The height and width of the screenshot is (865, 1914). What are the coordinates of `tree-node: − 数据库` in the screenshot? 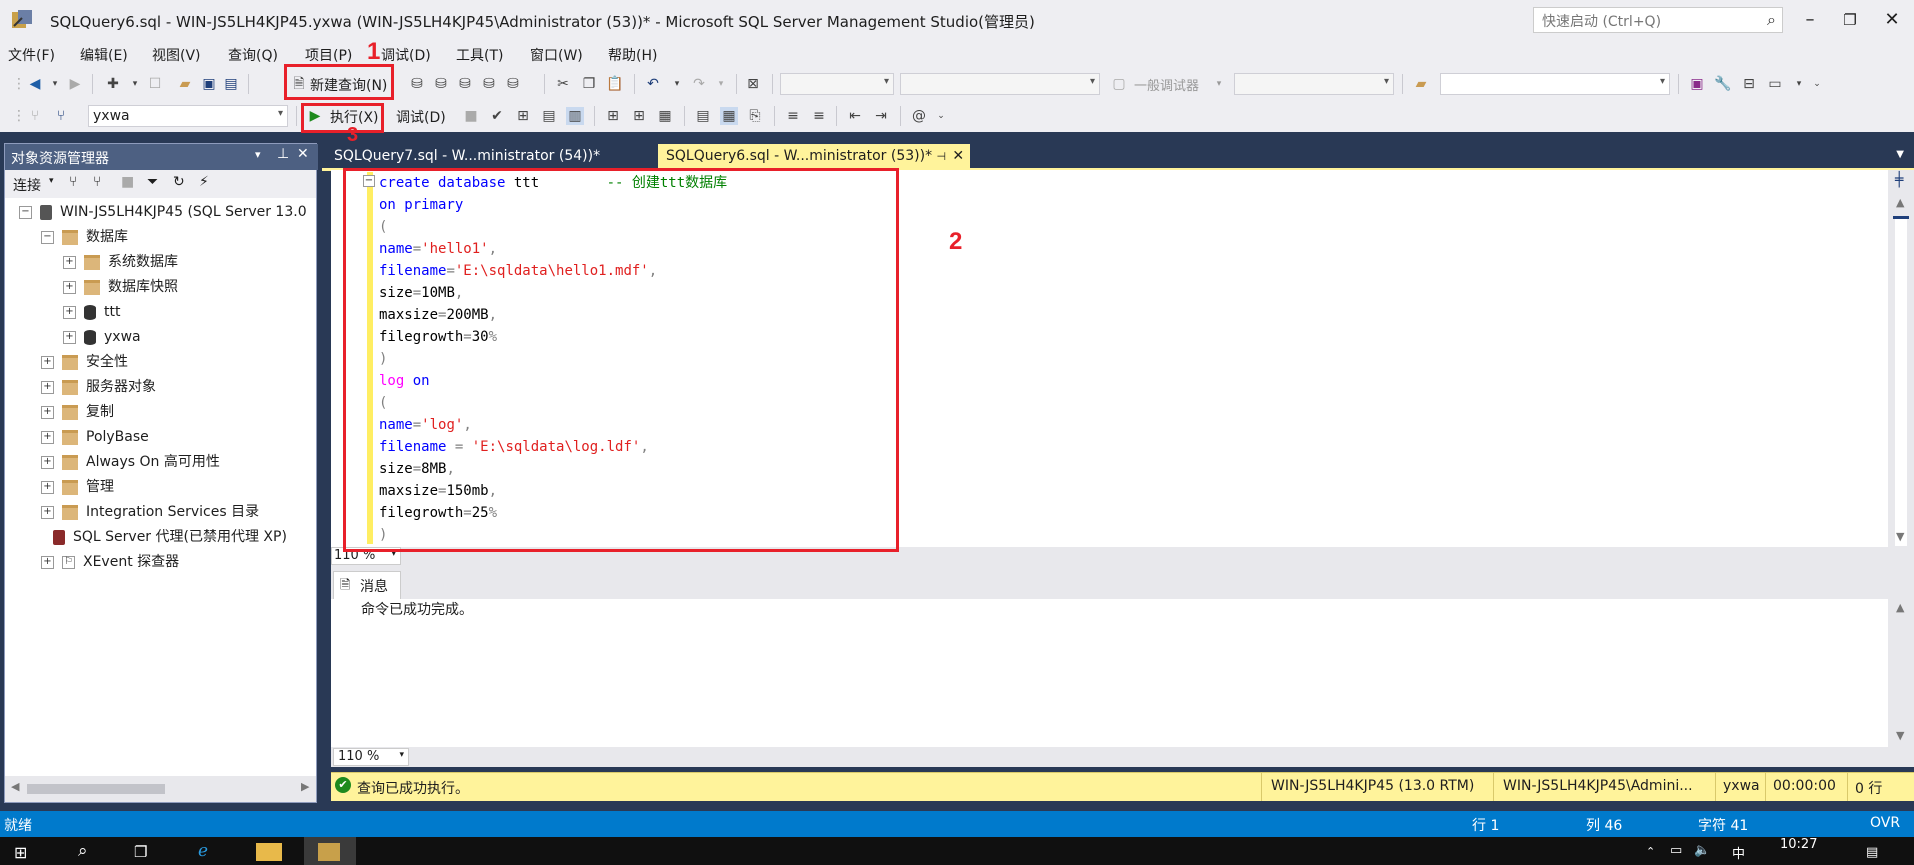 It's located at (84, 237).